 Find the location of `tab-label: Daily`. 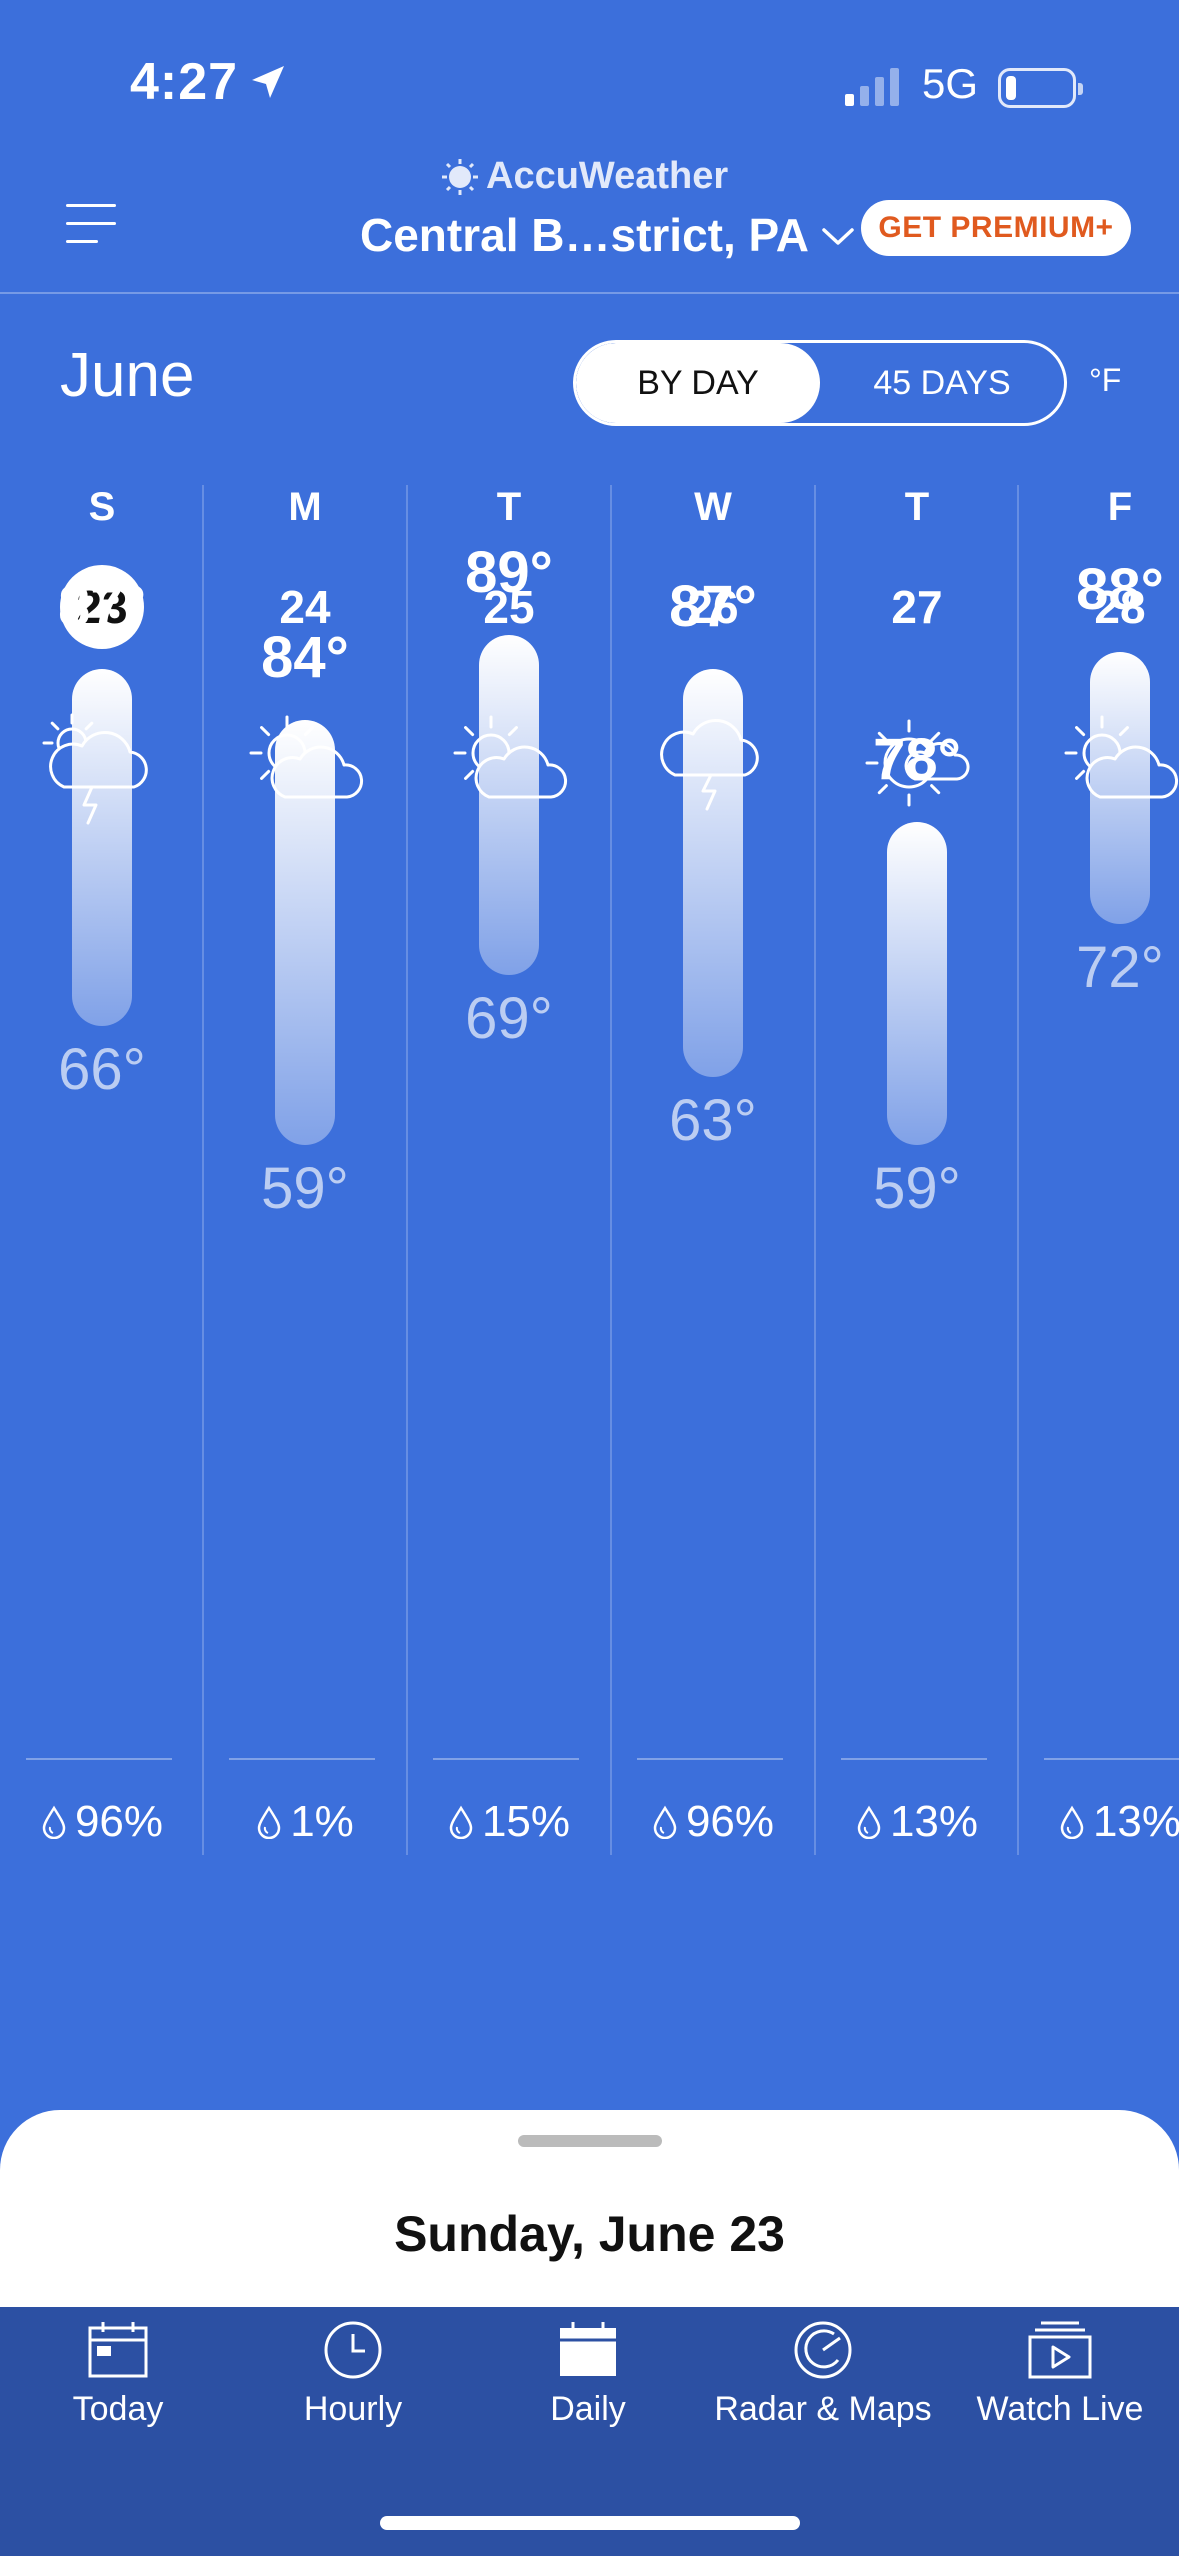

tab-label: Daily is located at coordinates (588, 2409).